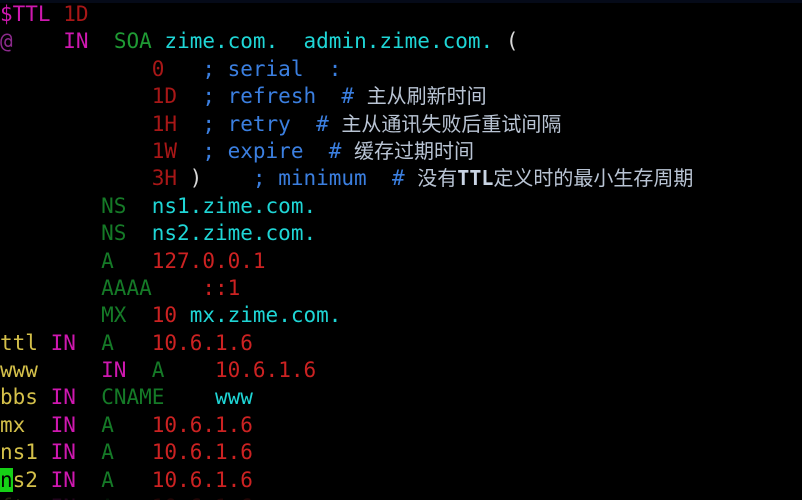 The height and width of the screenshot is (500, 802). I want to click on terminal-token: ns1.zime.com., so click(234, 205).